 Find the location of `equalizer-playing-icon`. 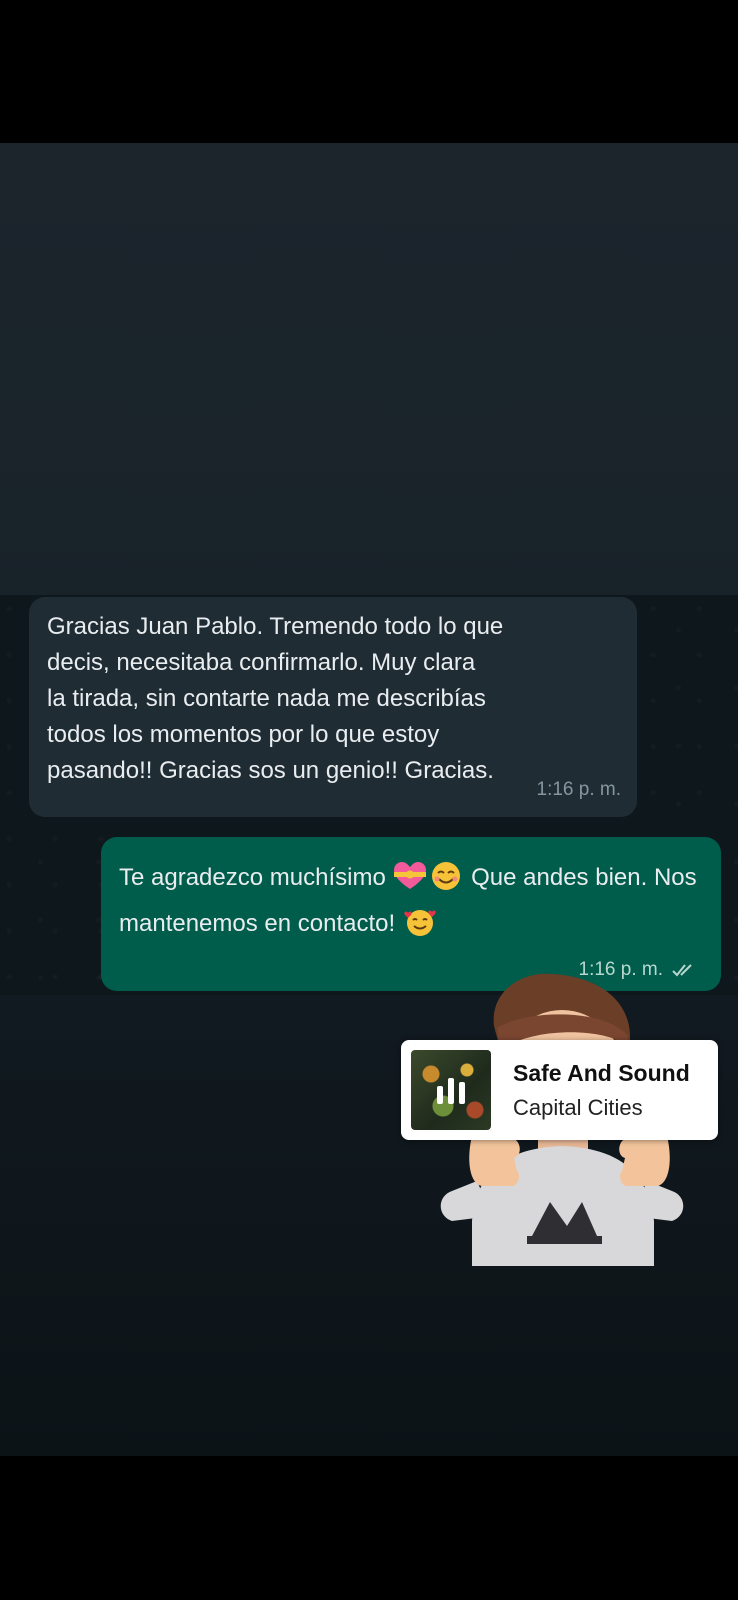

equalizer-playing-icon is located at coordinates (451, 1091).